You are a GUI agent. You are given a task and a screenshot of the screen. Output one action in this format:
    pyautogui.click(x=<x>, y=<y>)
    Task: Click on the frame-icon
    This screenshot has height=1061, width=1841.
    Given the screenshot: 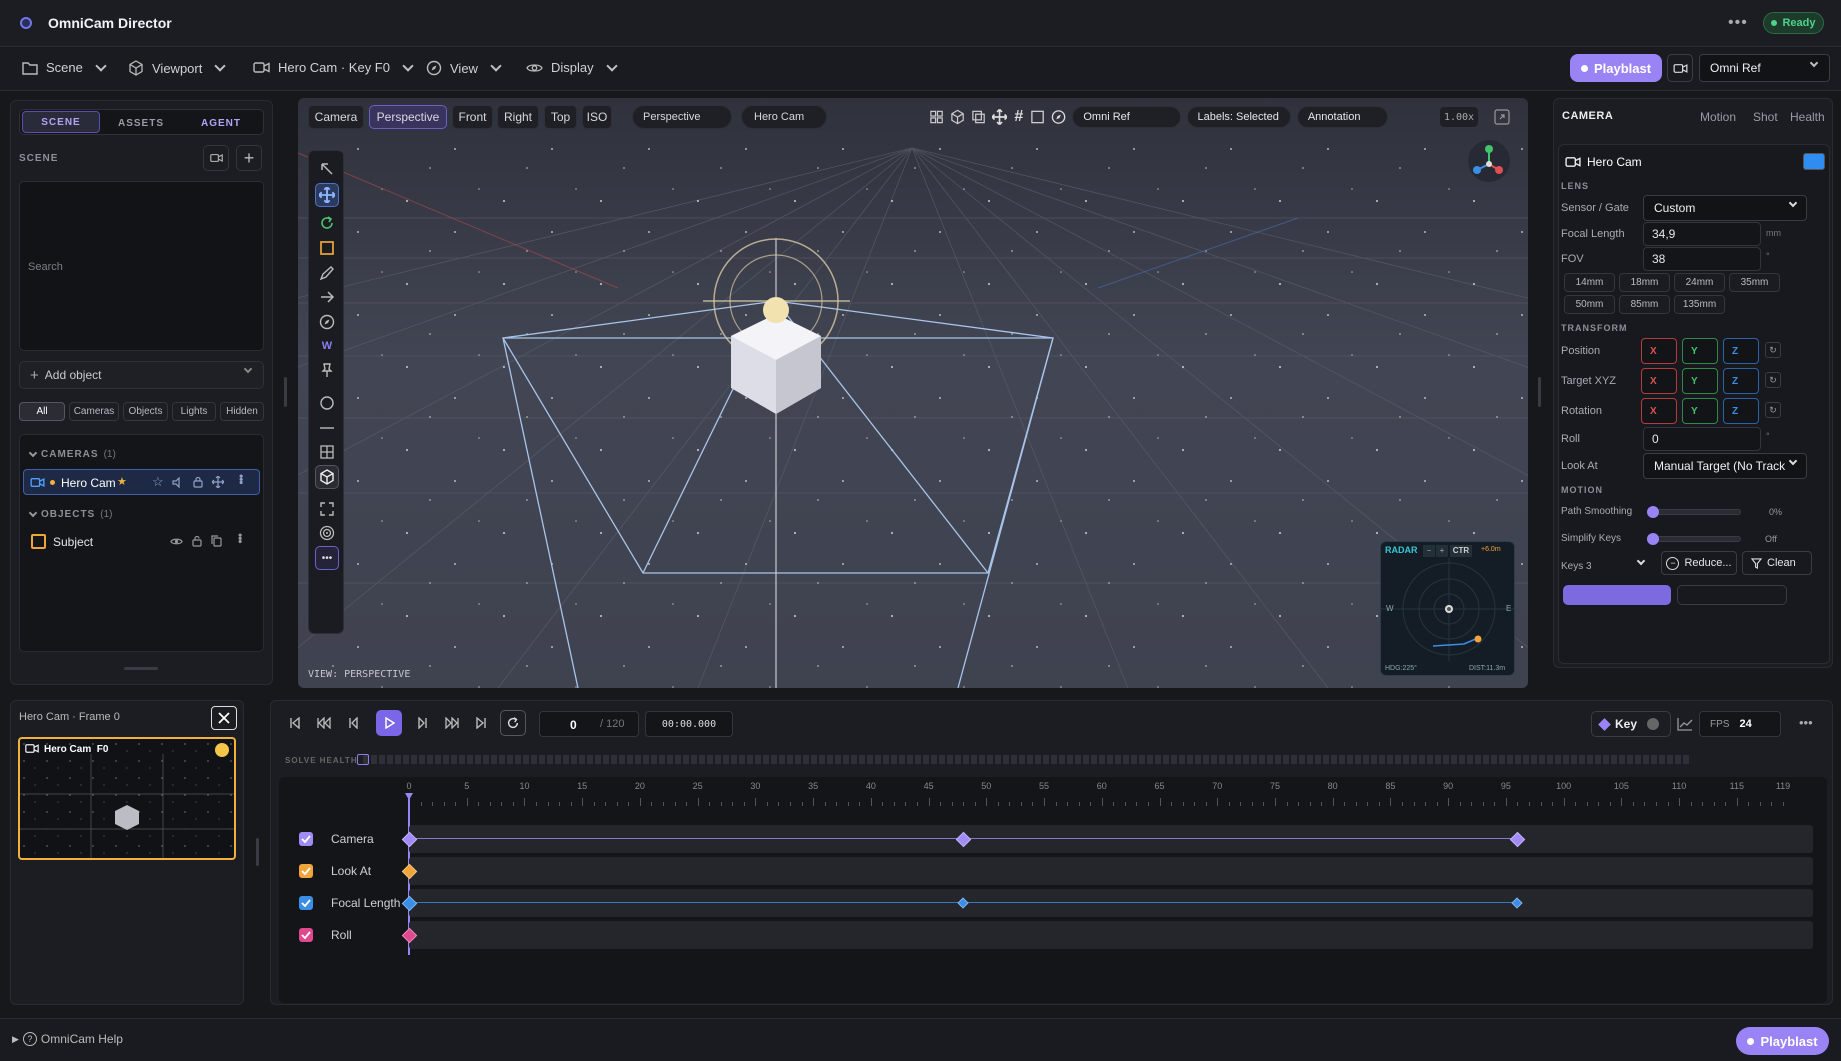 What is the action you would take?
    pyautogui.click(x=1037, y=117)
    